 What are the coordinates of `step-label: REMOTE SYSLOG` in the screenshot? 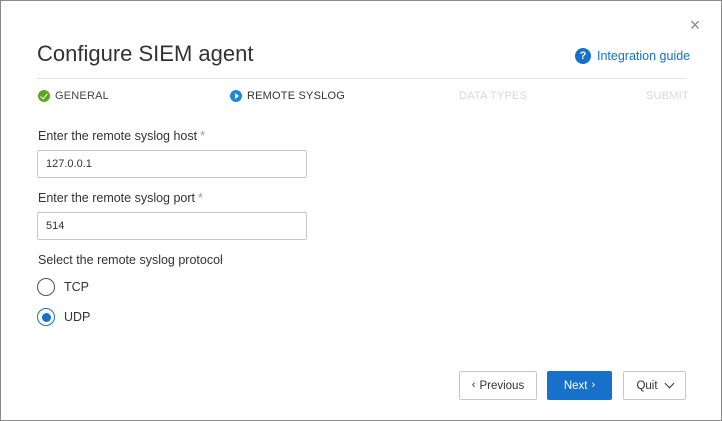 It's located at (296, 96).